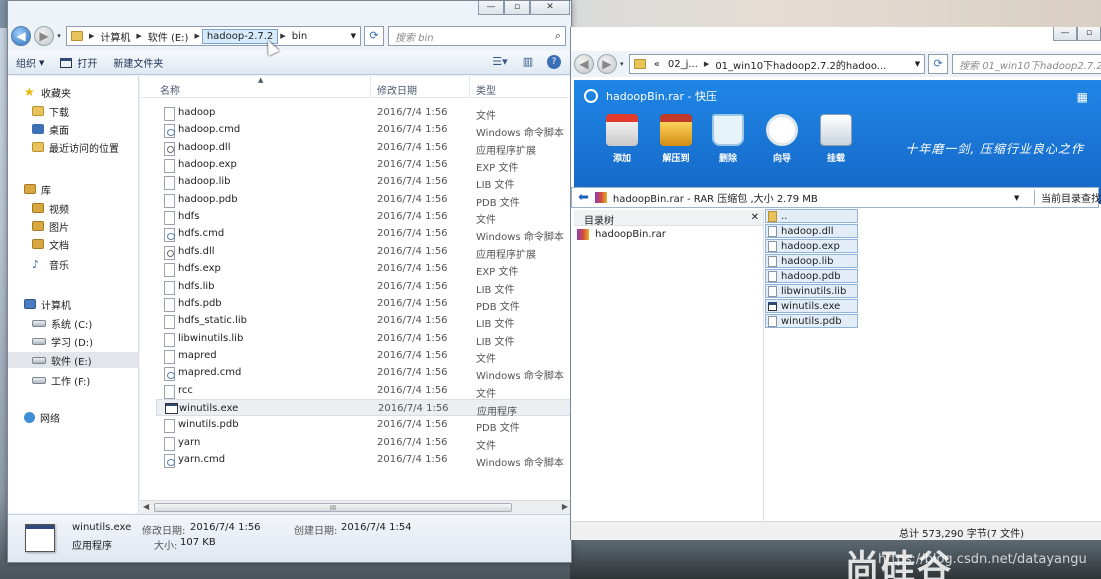 This screenshot has width=1101, height=579. Describe the element at coordinates (811, 246) in the screenshot. I see `archive-entry: hadoop.exp` at that location.